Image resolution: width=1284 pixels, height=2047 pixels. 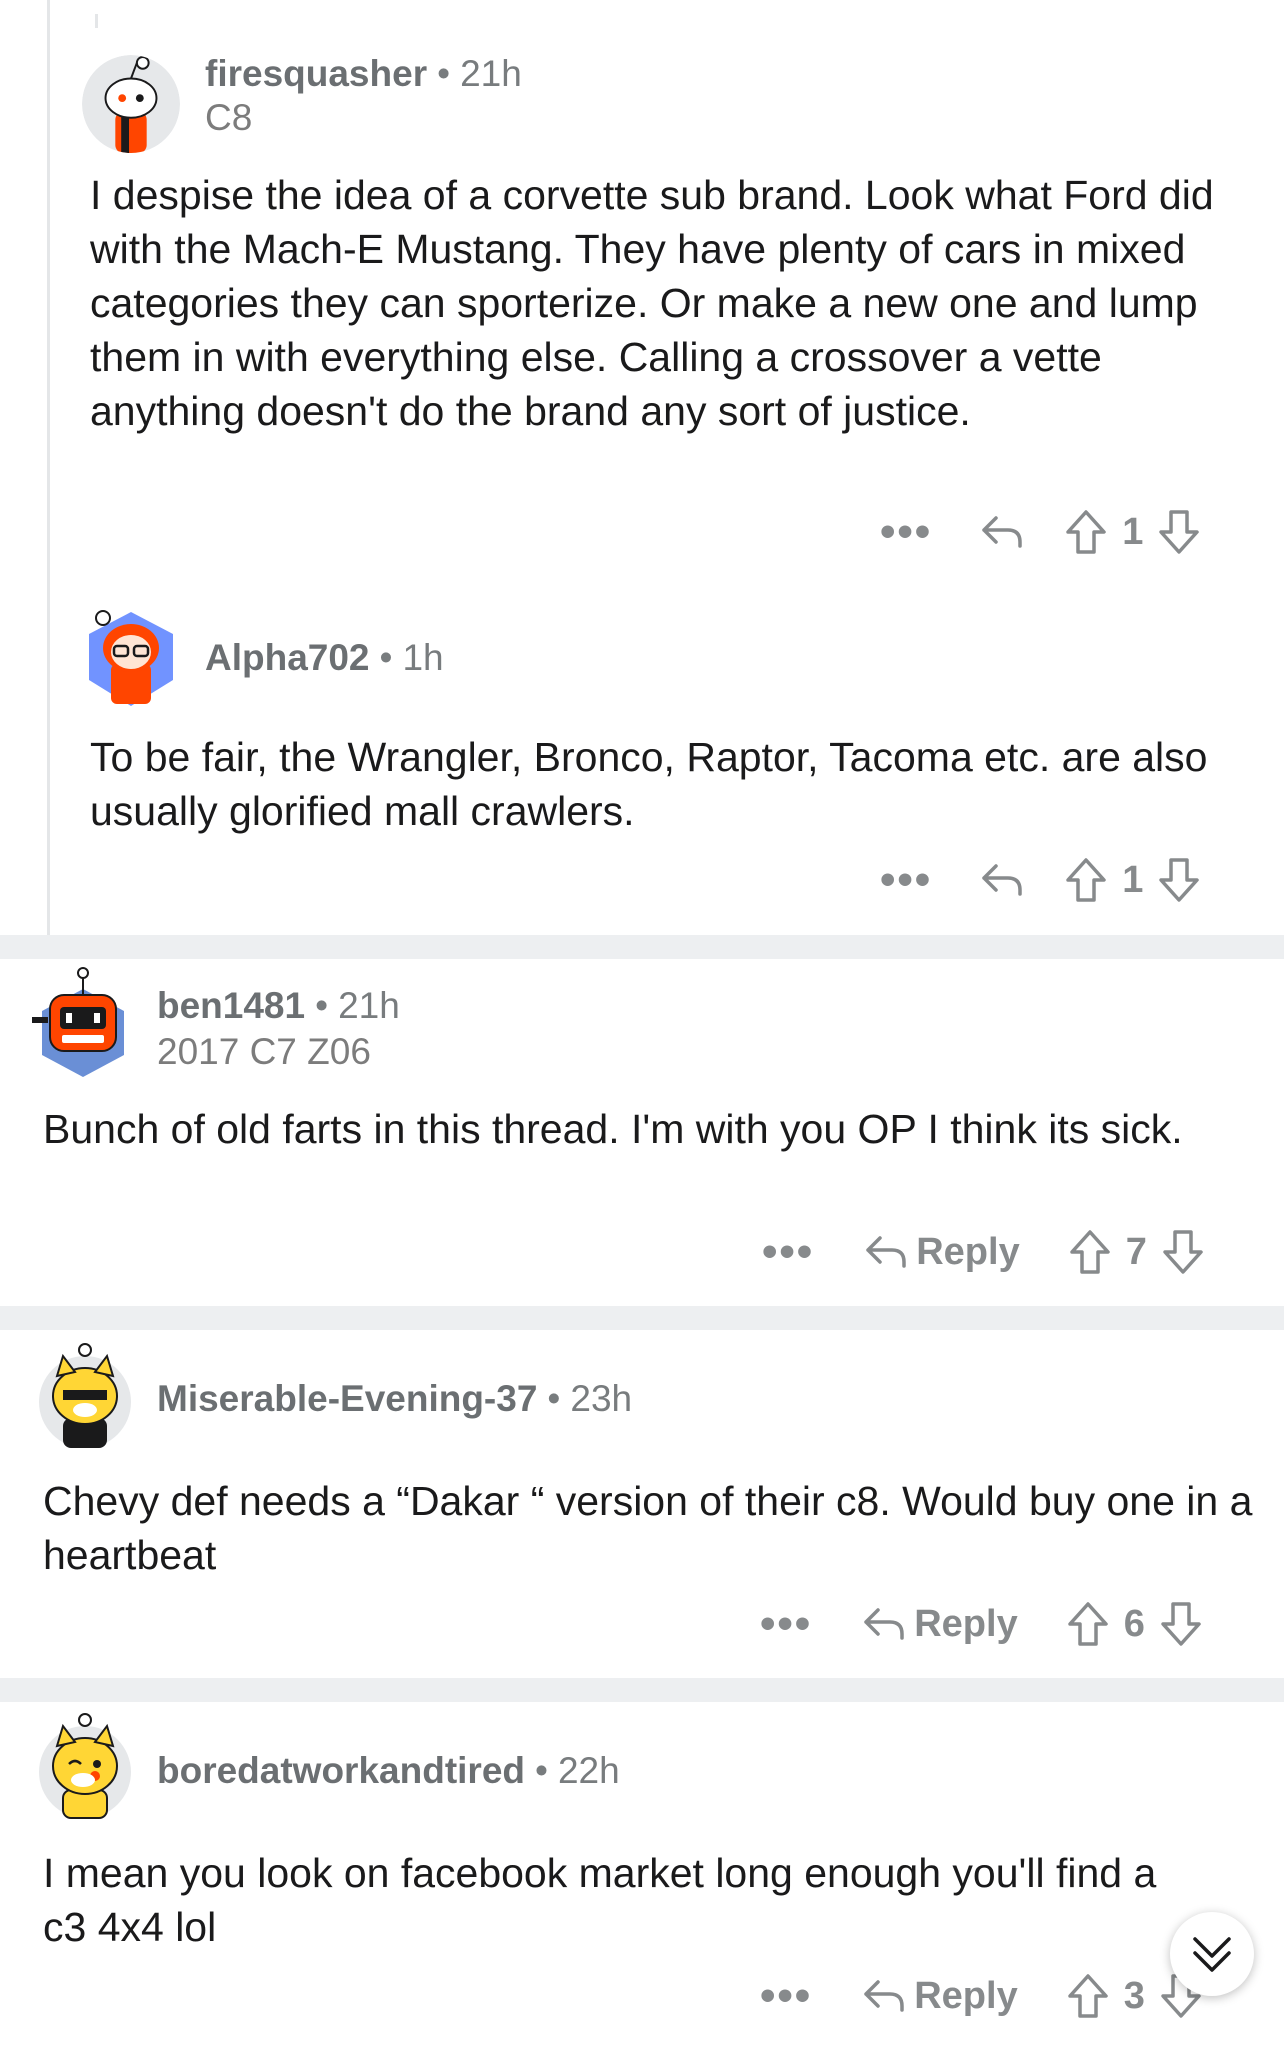 What do you see at coordinates (229, 117) in the screenshot?
I see `user-flair: C8` at bounding box center [229, 117].